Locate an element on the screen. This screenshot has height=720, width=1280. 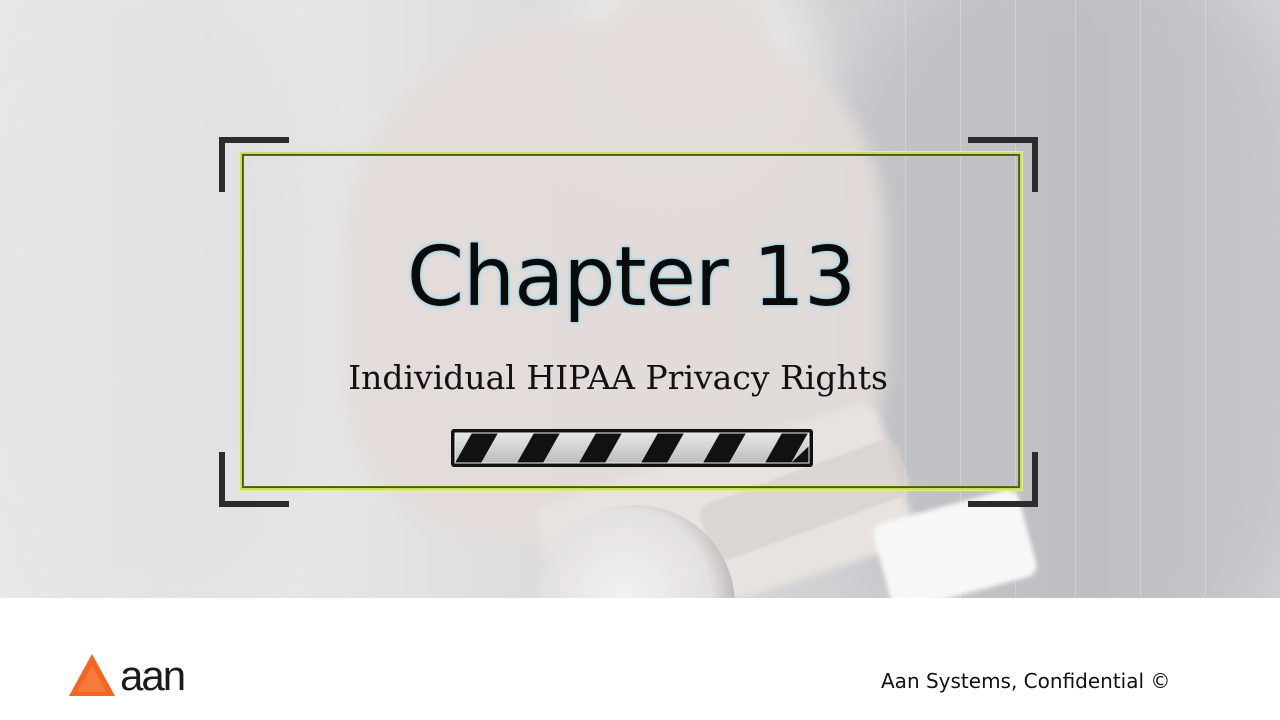
corner-bracket-bottom-right is located at coordinates (1003, 479).